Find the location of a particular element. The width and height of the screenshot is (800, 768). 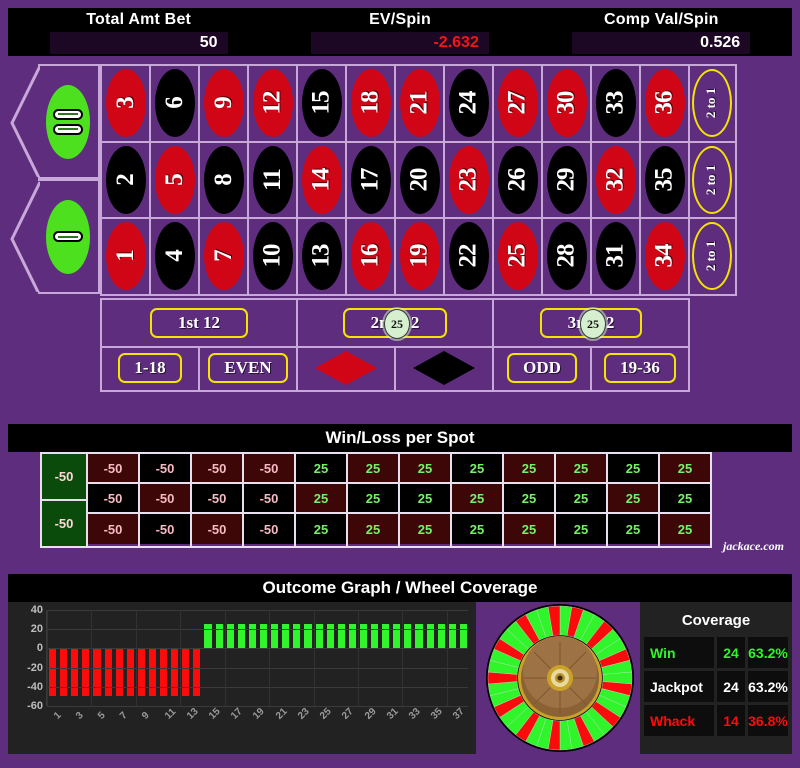

dozen-bet-3: 3rd 1225 is located at coordinates (592, 324).